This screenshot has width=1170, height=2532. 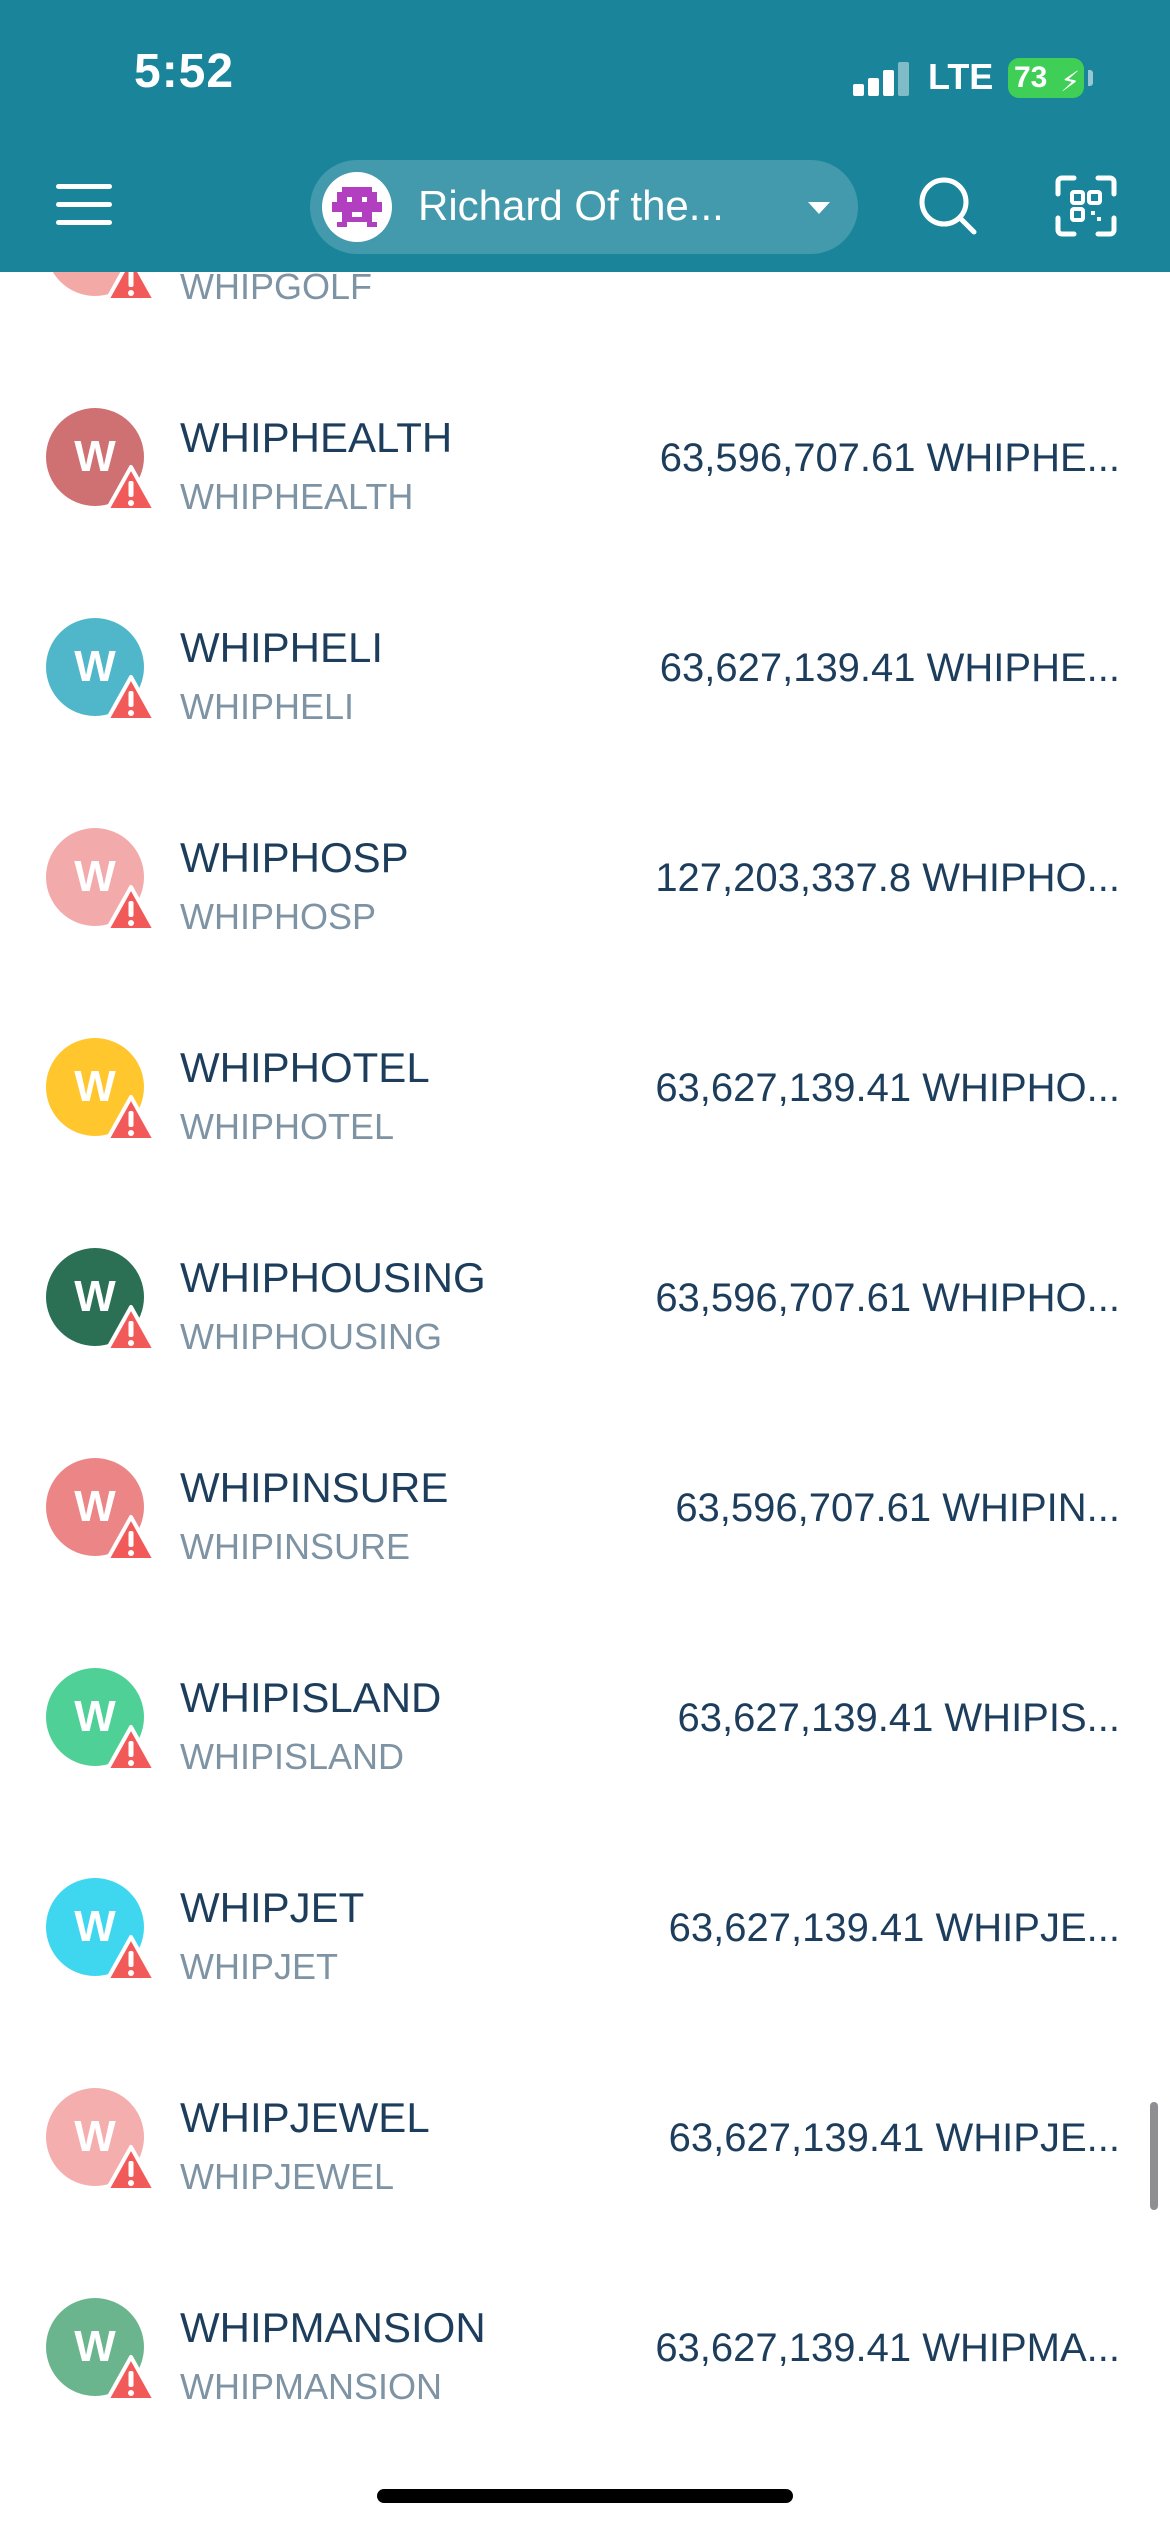 I want to click on token-name: WHIPHELI, so click(x=267, y=706).